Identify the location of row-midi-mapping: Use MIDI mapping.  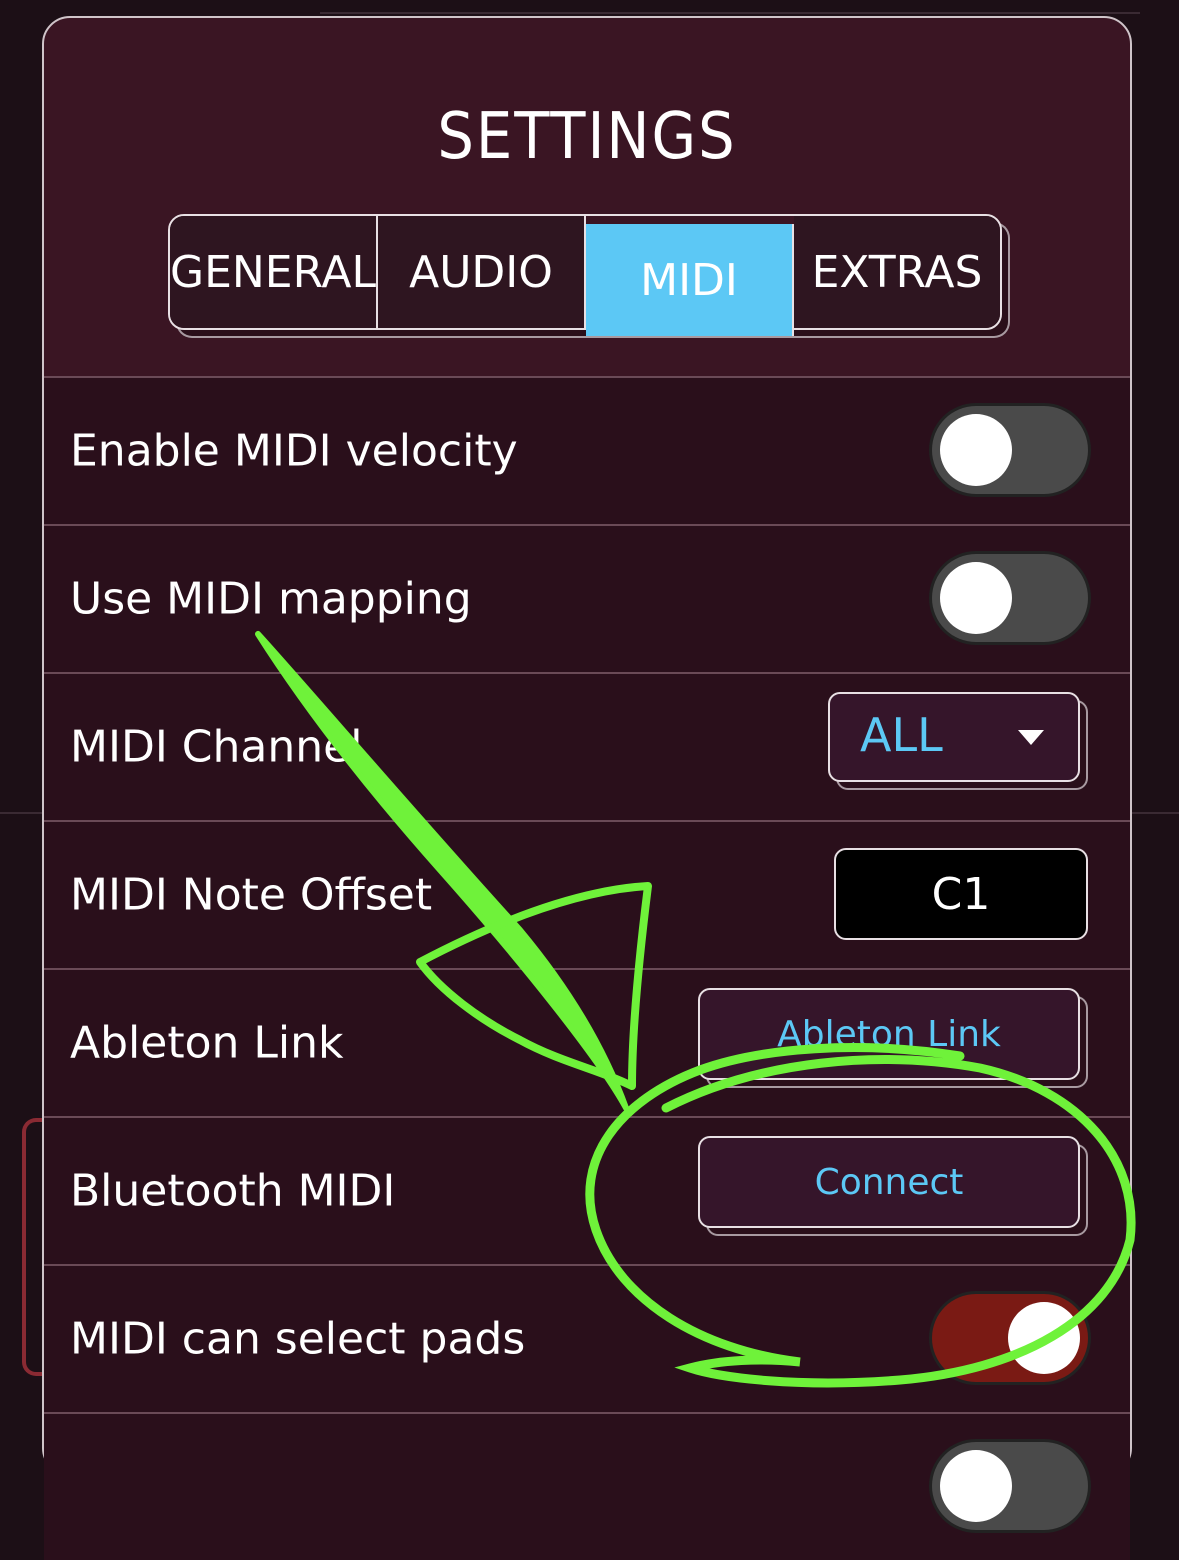
(587, 598).